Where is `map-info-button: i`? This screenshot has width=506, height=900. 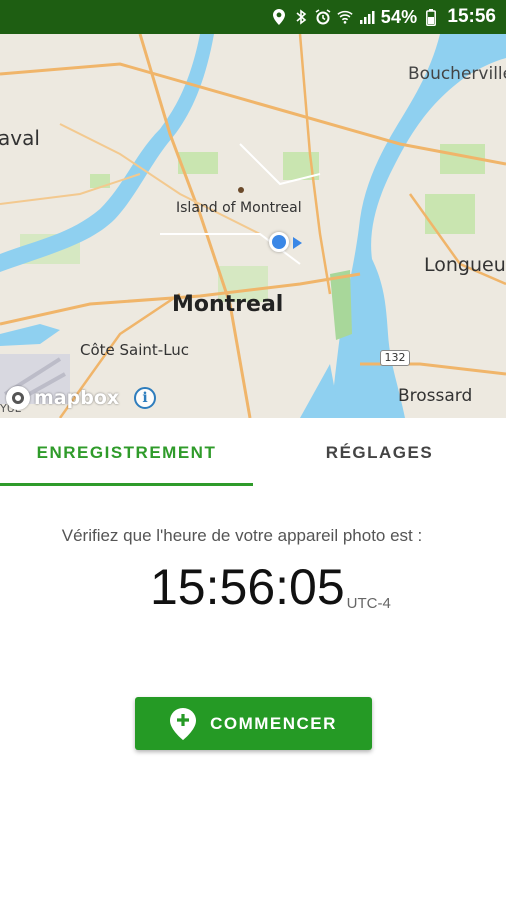
map-info-button: i is located at coordinates (145, 398).